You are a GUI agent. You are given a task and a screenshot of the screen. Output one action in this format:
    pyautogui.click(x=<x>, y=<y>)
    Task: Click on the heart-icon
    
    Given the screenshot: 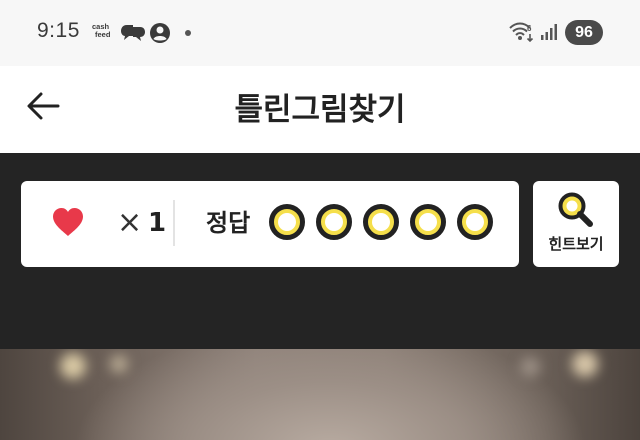 What is the action you would take?
    pyautogui.click(x=68, y=222)
    